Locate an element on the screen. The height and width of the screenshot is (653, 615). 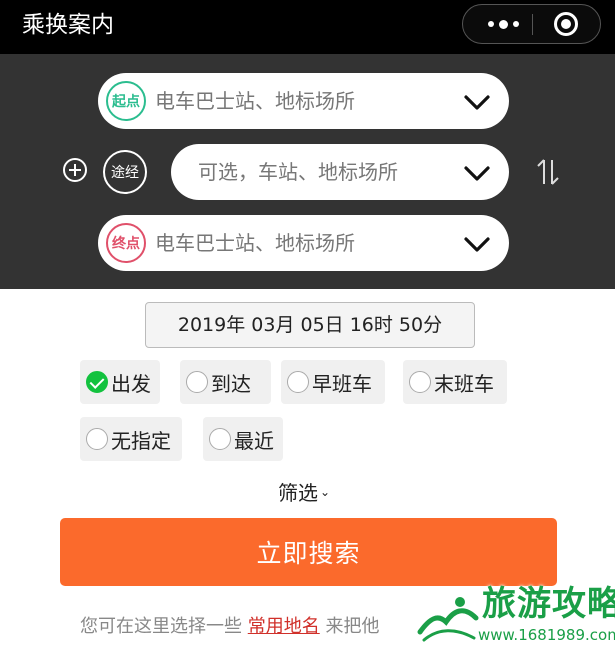
footnote-suffix: 来把他 is located at coordinates (352, 626).